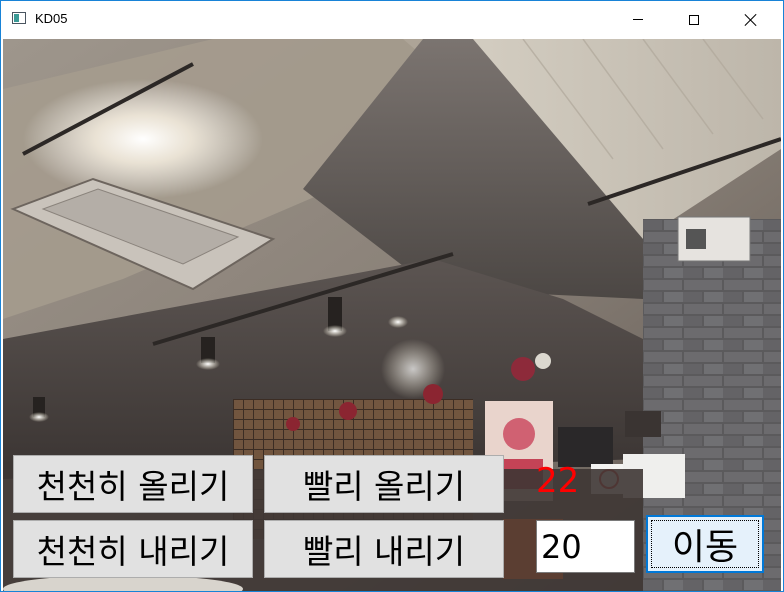  I want to click on slow-down-button: 천천히 내리기, so click(133, 549).